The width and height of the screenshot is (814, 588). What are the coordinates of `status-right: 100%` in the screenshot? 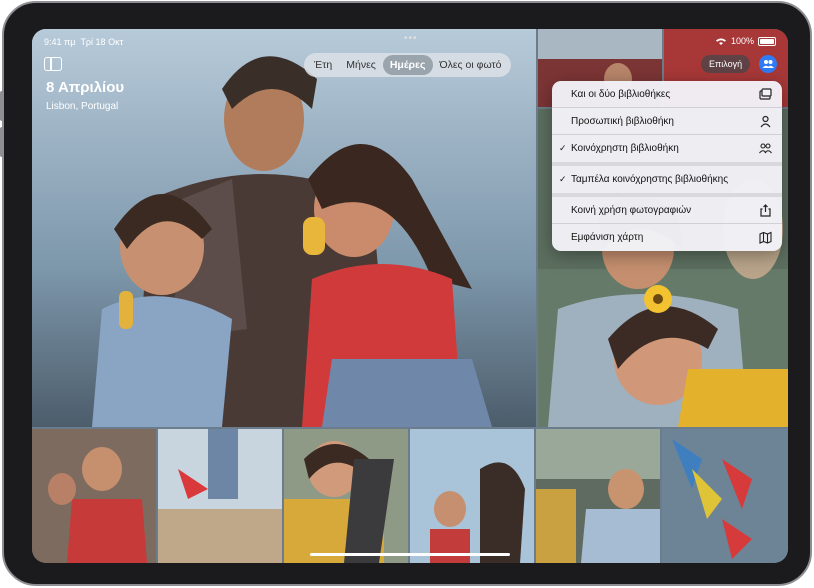 It's located at (745, 41).